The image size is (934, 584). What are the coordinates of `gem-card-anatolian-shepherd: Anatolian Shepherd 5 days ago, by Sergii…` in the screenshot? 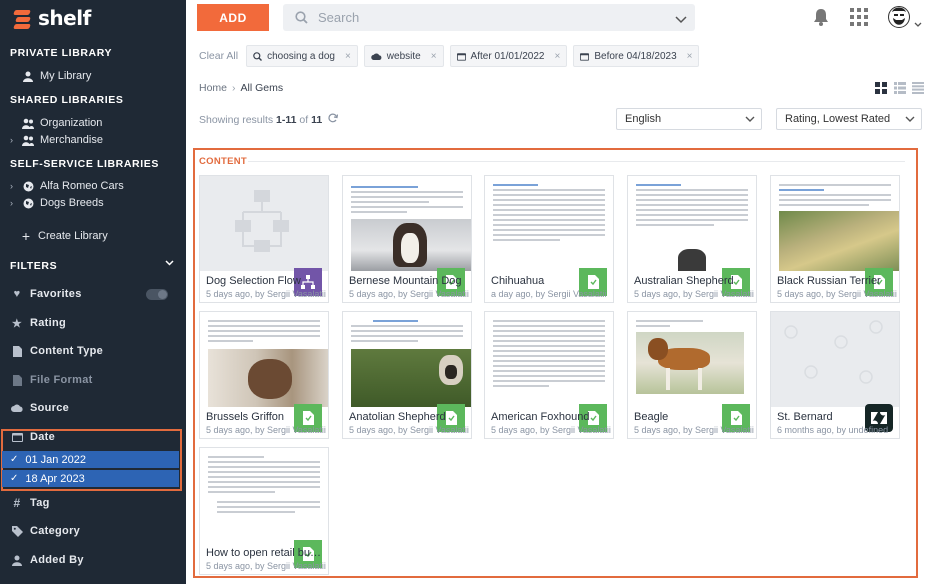 It's located at (407, 375).